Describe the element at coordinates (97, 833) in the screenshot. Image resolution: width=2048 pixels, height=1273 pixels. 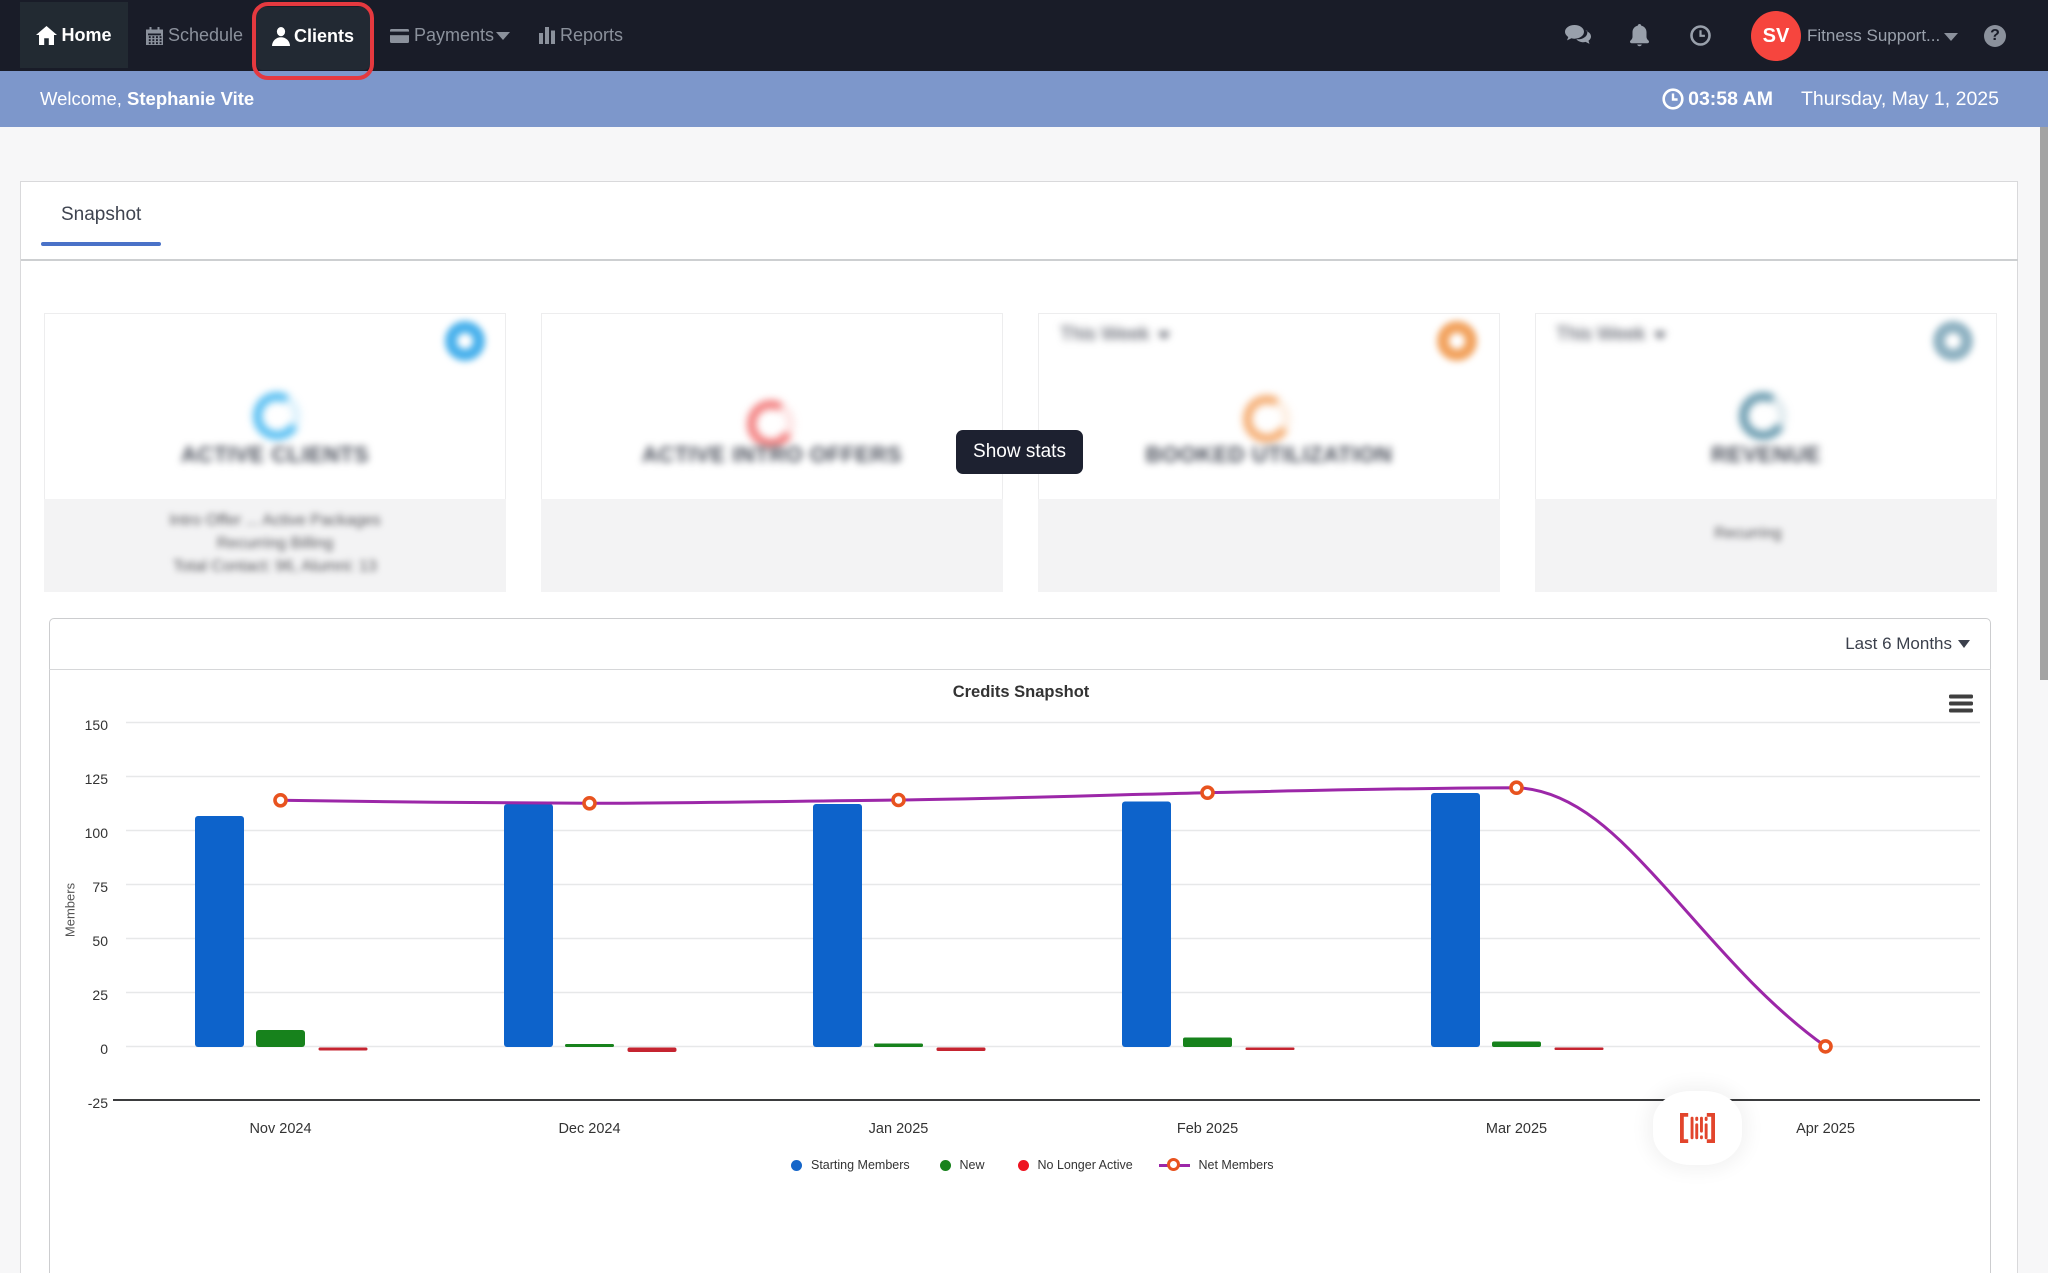
I see `svg-text: 100` at that location.